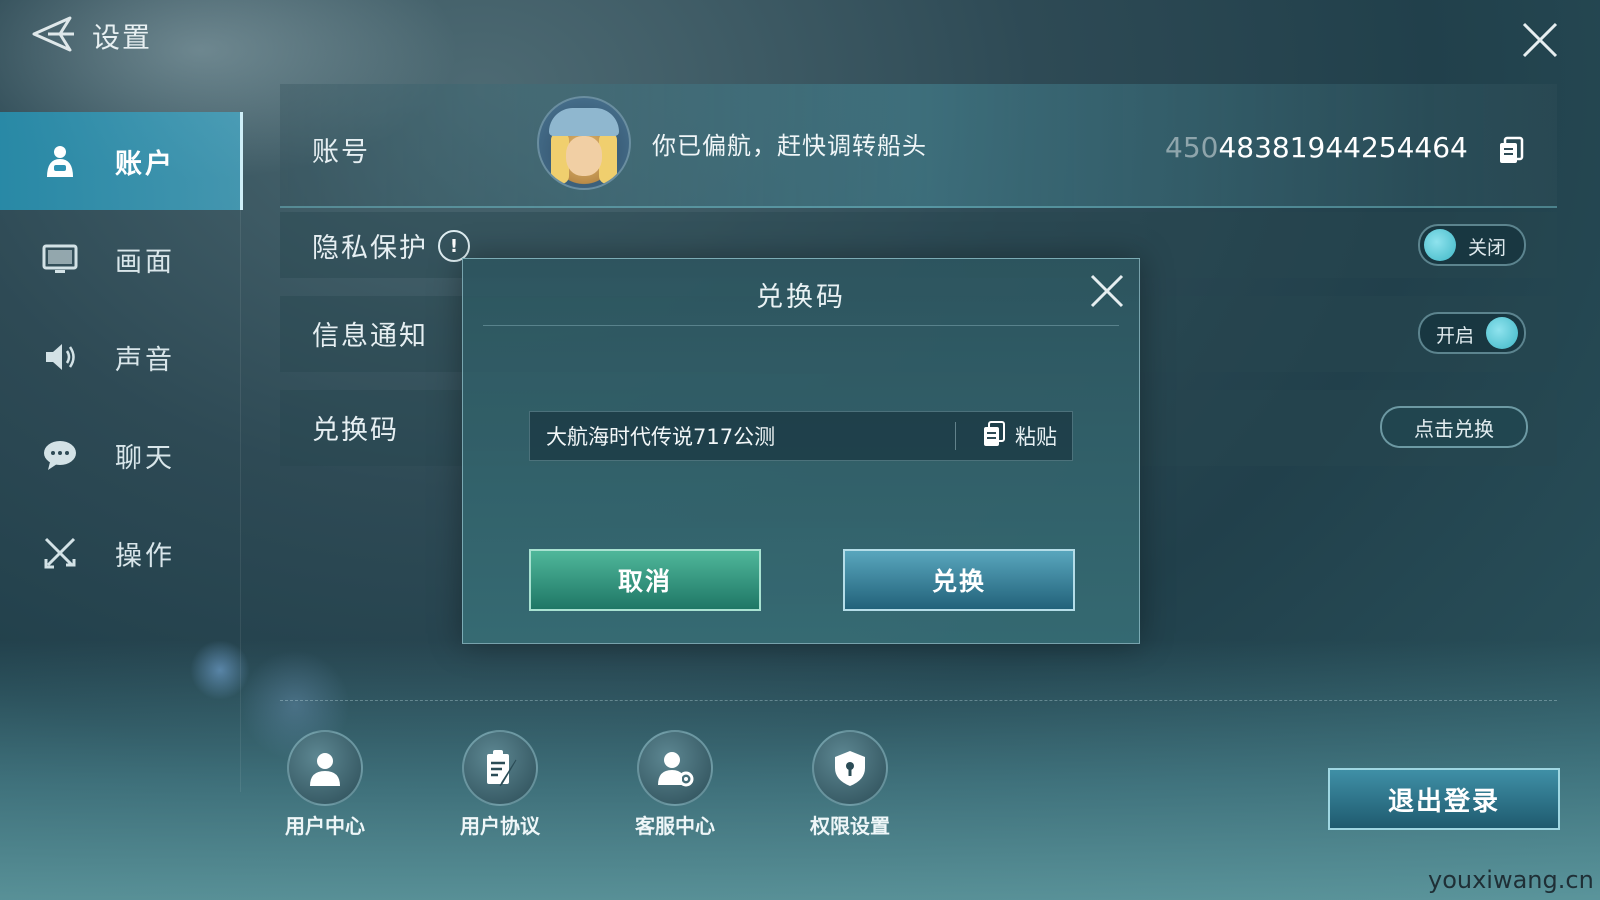  Describe the element at coordinates (355, 430) in the screenshot. I see `redeem-code-label: 兑换码` at that location.